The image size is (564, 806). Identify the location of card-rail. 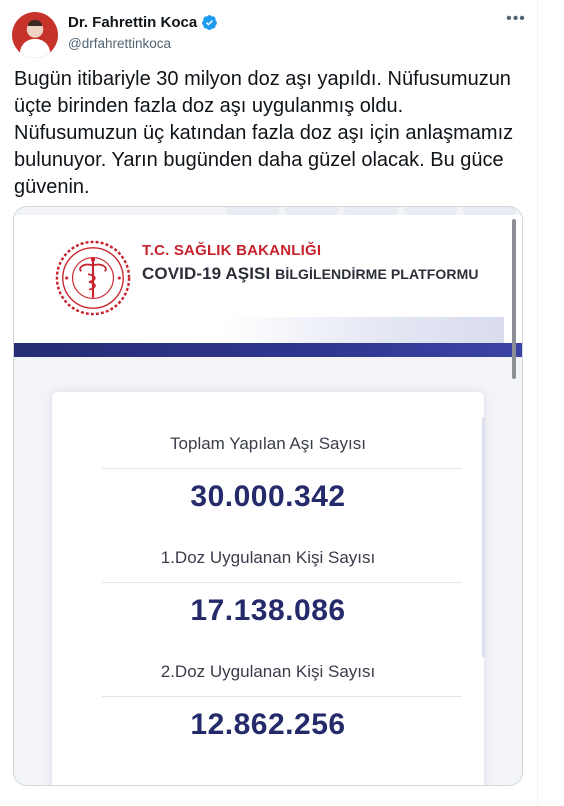
(483, 537).